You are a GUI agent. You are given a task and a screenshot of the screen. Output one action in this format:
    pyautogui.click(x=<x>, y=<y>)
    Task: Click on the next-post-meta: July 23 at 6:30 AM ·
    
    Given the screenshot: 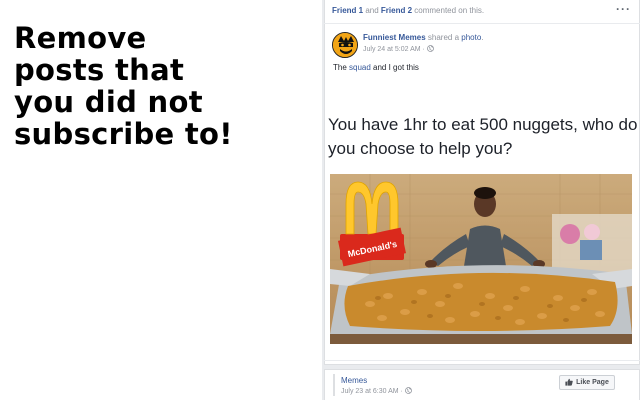 What is the action you would take?
    pyautogui.click(x=376, y=391)
    